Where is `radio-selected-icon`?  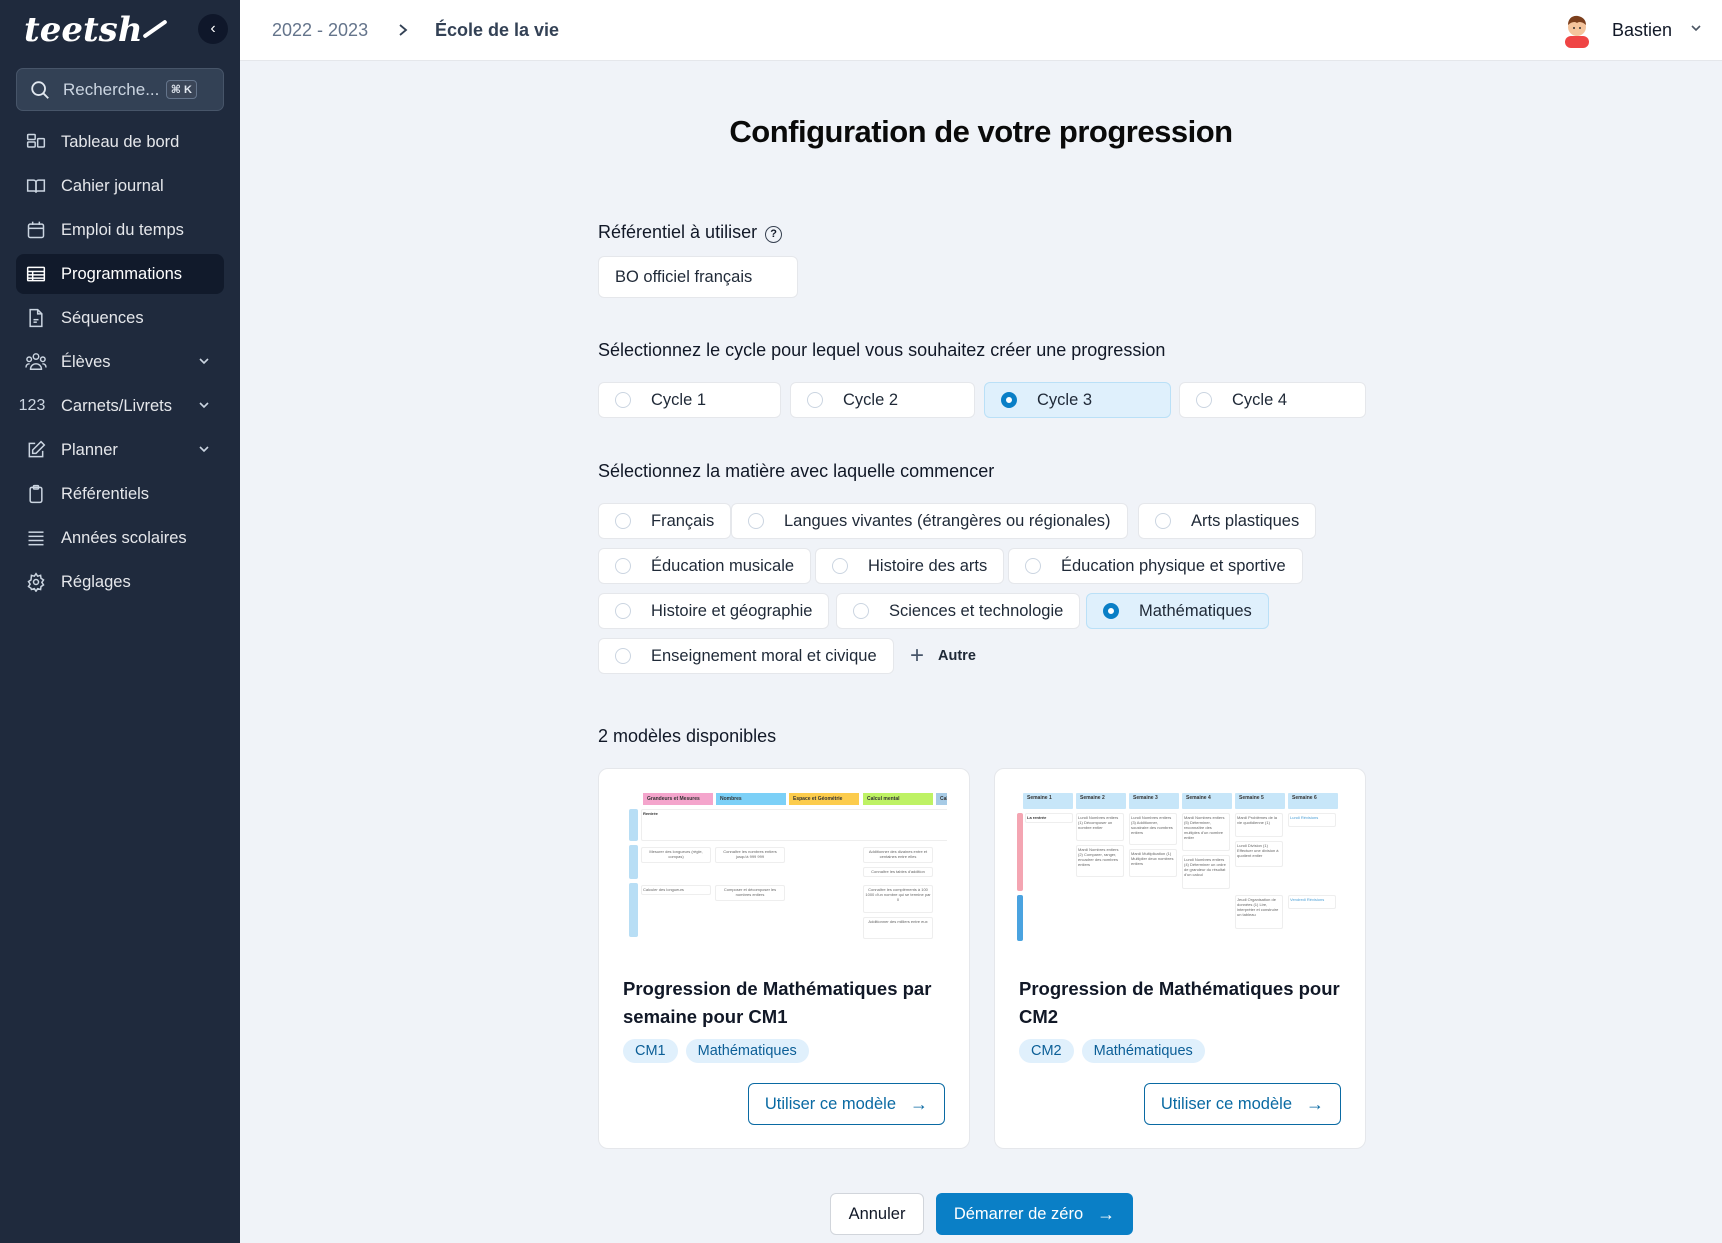 radio-selected-icon is located at coordinates (1111, 611).